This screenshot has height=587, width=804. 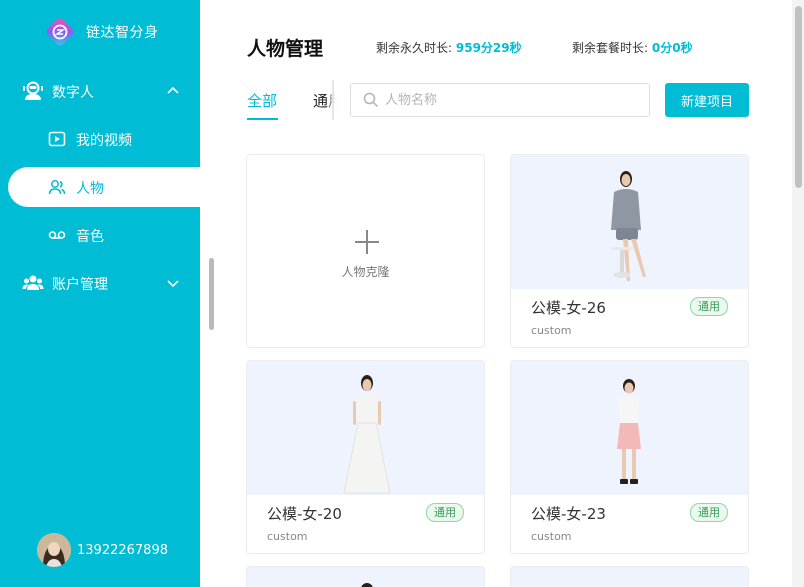 What do you see at coordinates (173, 282) in the screenshot?
I see `chevron-down-icon` at bounding box center [173, 282].